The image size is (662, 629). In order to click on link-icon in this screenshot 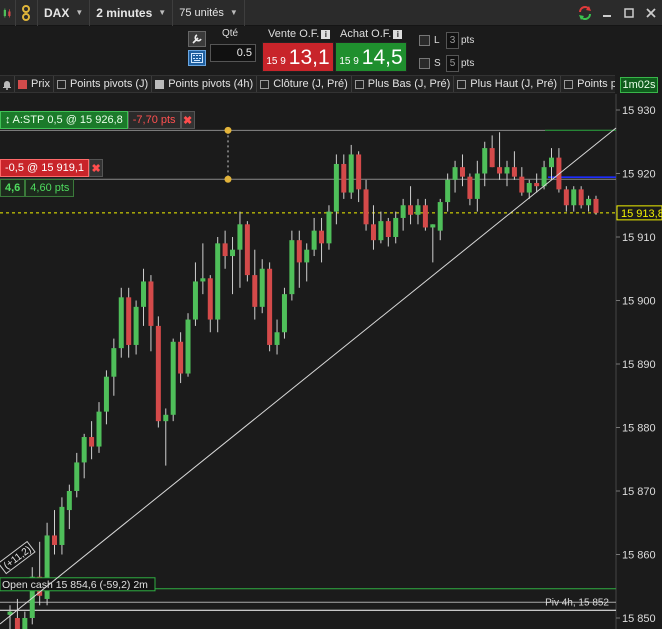, I will do `click(27, 13)`.